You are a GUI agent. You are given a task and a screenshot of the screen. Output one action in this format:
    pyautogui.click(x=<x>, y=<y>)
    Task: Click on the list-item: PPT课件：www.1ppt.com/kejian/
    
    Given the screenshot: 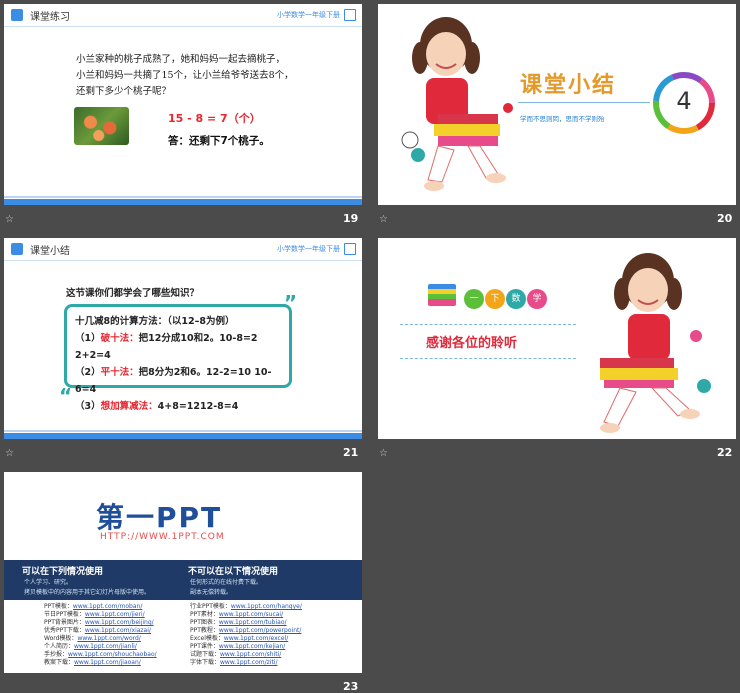 What is the action you would take?
    pyautogui.click(x=238, y=646)
    